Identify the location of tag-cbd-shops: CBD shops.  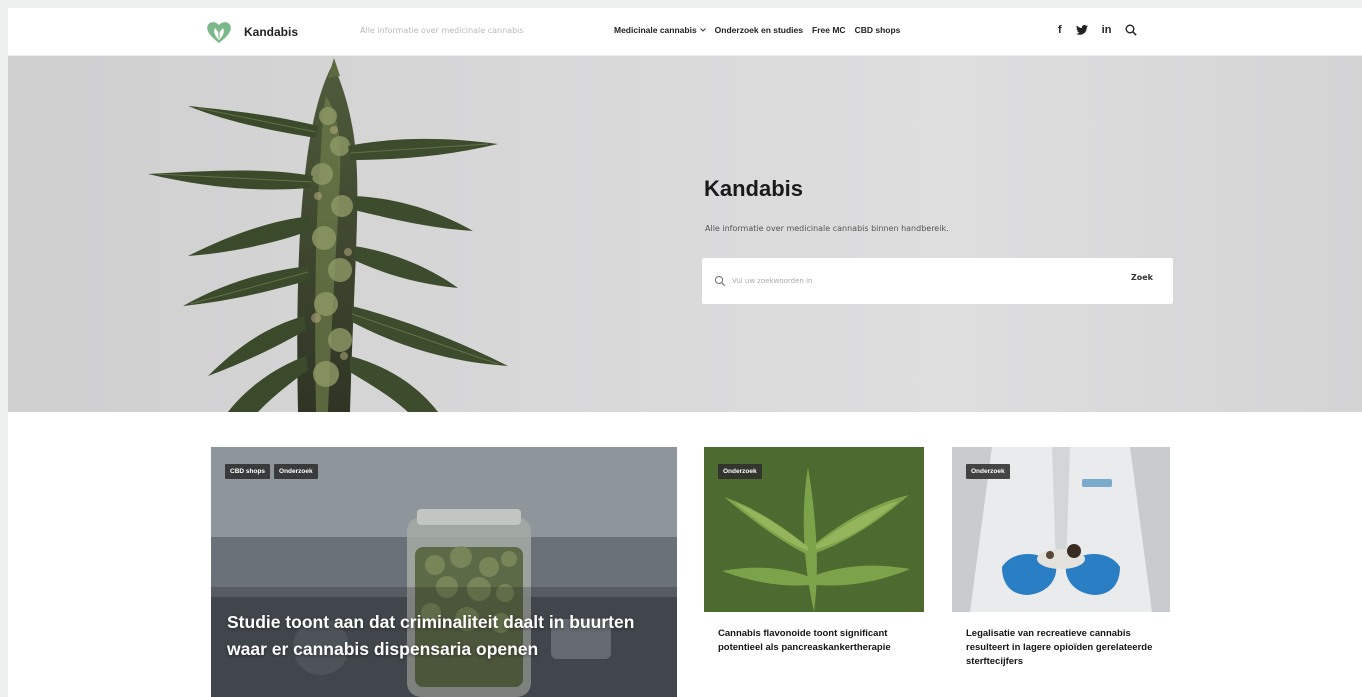
(248, 471).